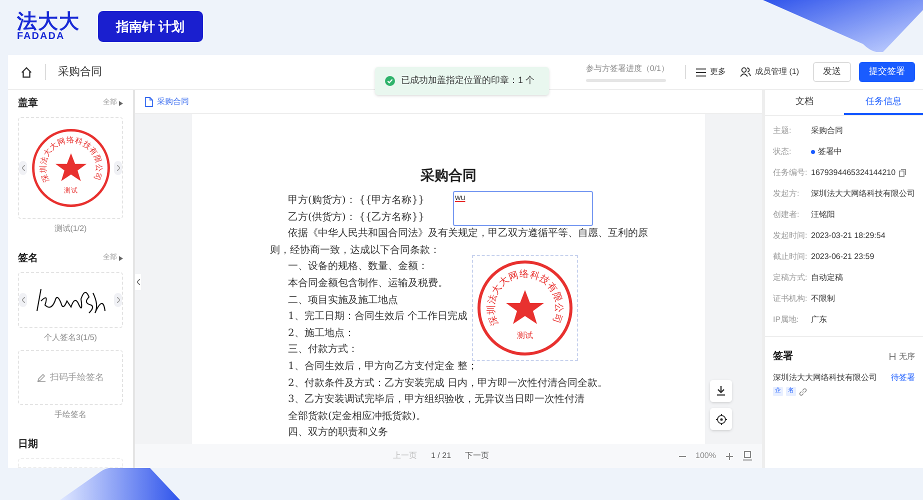 The width and height of the screenshot is (923, 500). Describe the element at coordinates (745, 72) in the screenshot. I see `people-icon` at that location.